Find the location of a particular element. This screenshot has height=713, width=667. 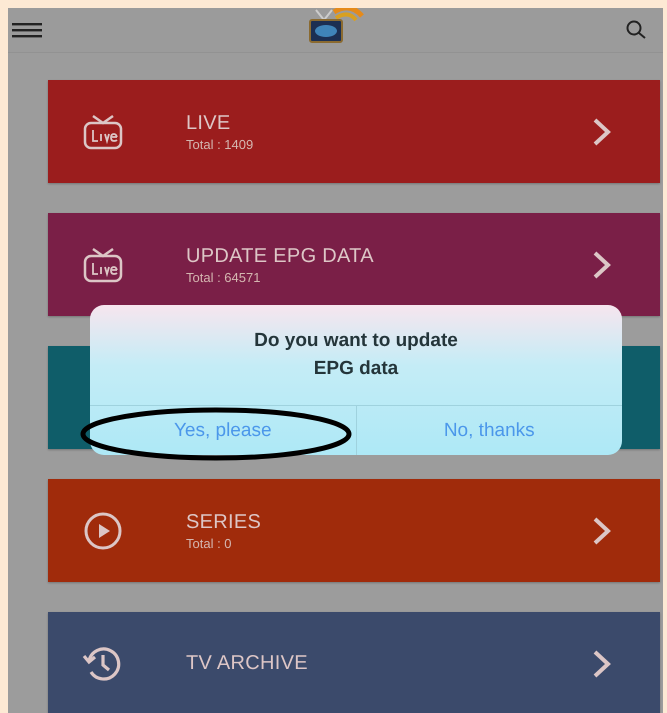

menu-card: LIVE Total : 1409 is located at coordinates (354, 131).